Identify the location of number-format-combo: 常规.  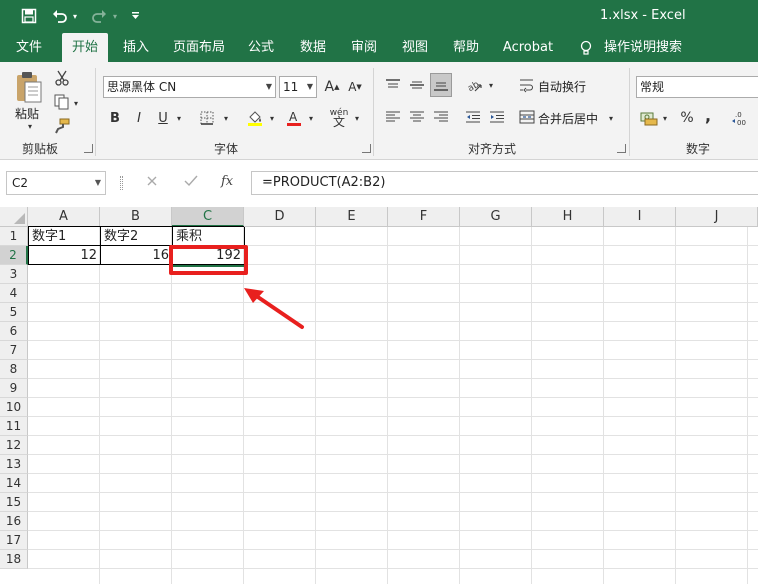
(697, 87).